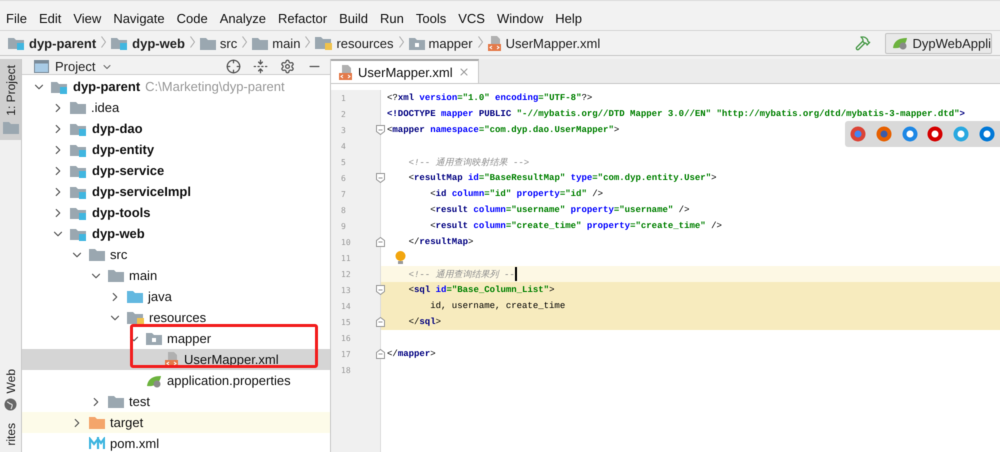  What do you see at coordinates (176, 107) in the screenshot?
I see `tree-row: .idea` at bounding box center [176, 107].